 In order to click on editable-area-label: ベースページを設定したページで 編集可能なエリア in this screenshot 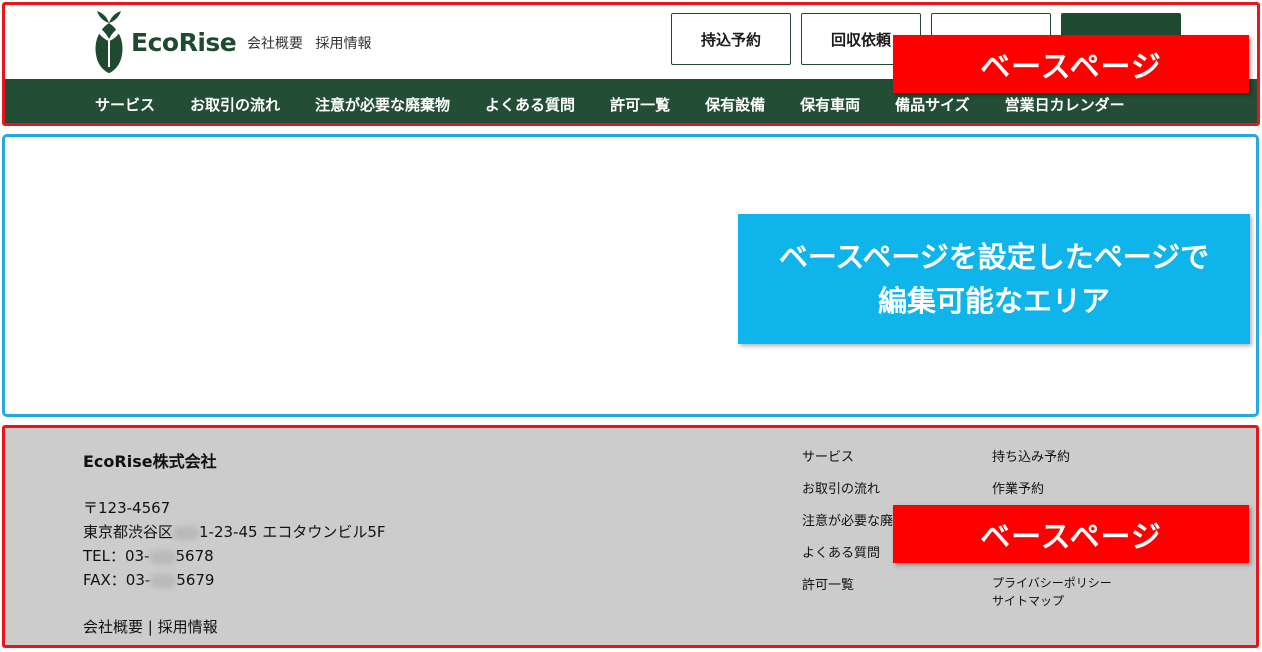, I will do `click(994, 279)`.